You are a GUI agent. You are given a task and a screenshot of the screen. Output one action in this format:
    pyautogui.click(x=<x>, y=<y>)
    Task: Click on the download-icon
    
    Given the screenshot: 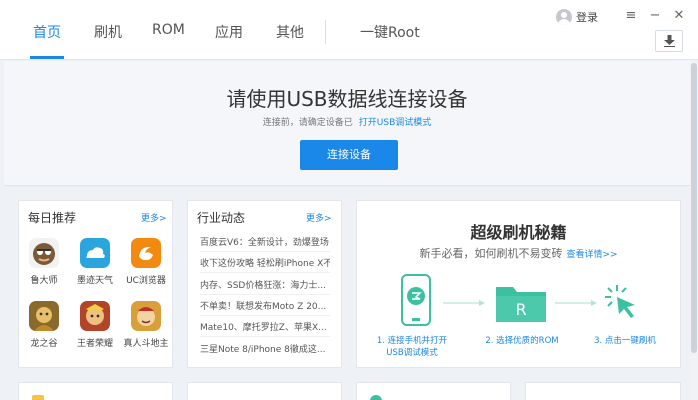 What is the action you would take?
    pyautogui.click(x=669, y=41)
    